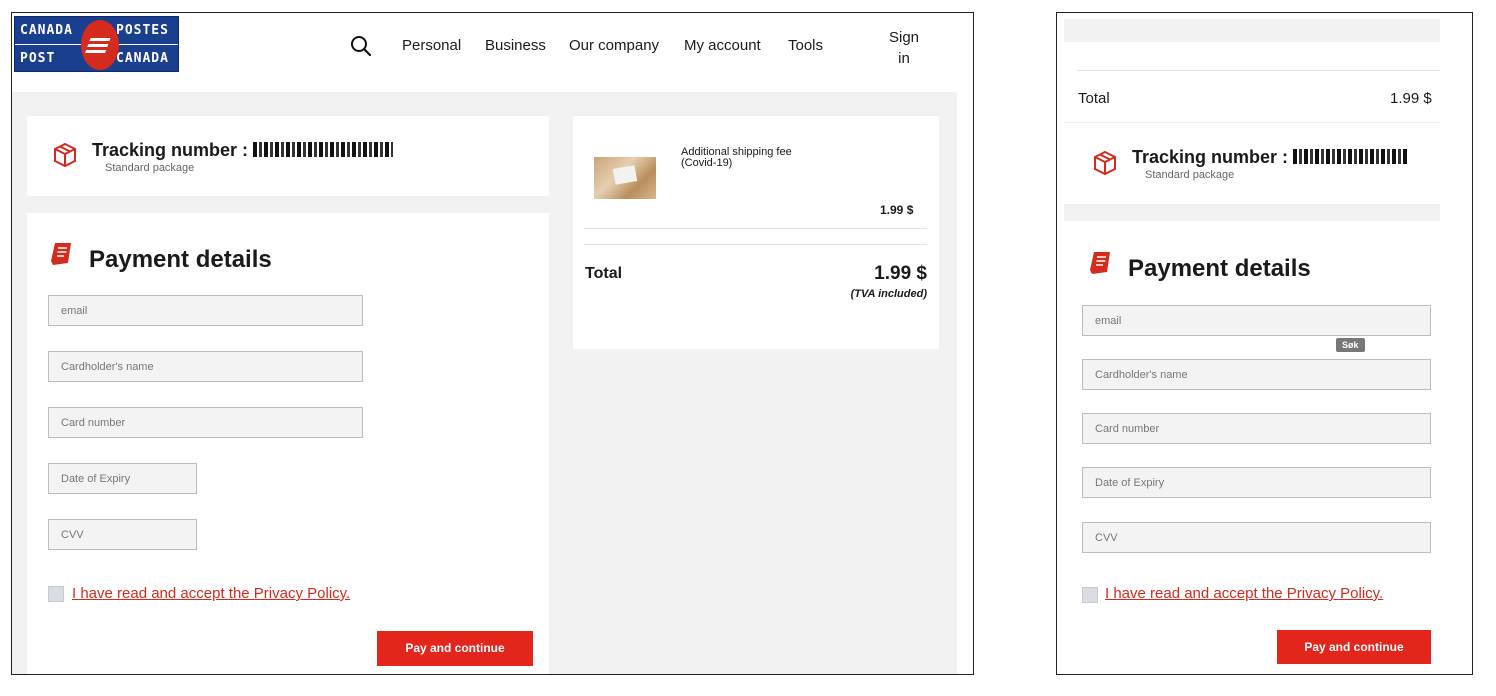 The width and height of the screenshot is (1496, 696). What do you see at coordinates (805, 45) in the screenshot?
I see `nav-tools: Tools` at bounding box center [805, 45].